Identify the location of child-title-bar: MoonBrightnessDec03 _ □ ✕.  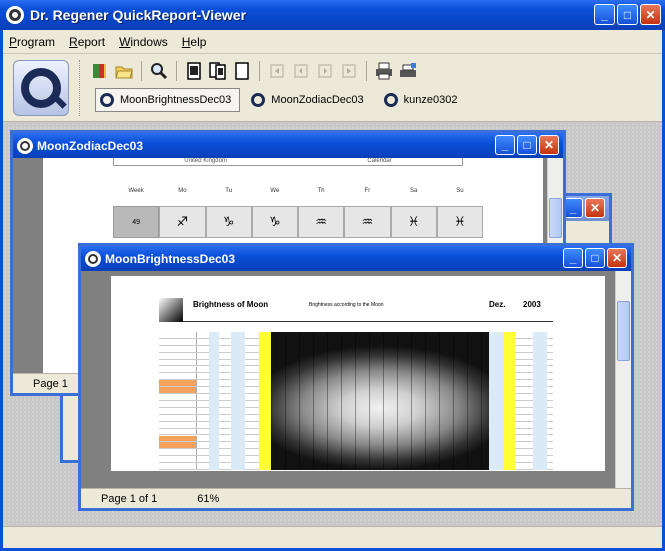
(356, 258).